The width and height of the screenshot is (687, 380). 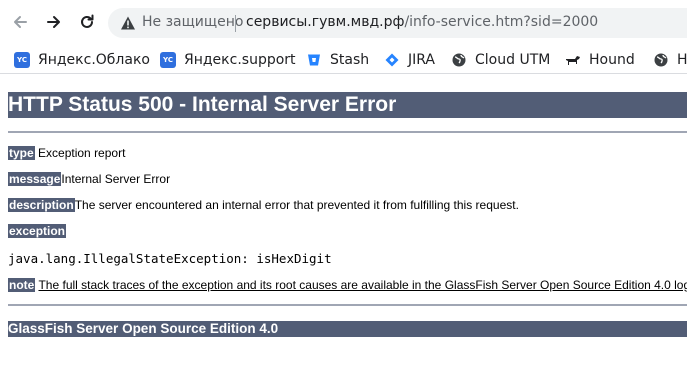 I want to click on exception-label: exception, so click(x=37, y=231).